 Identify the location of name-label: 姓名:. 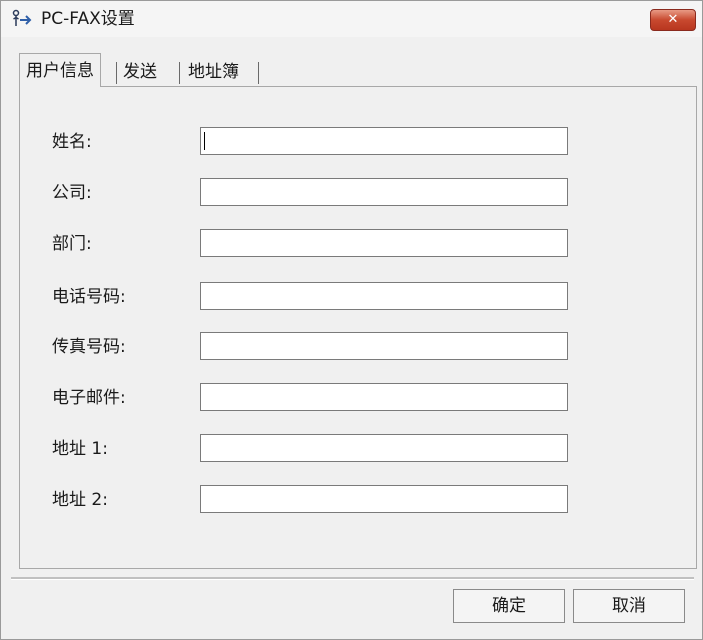
(72, 142).